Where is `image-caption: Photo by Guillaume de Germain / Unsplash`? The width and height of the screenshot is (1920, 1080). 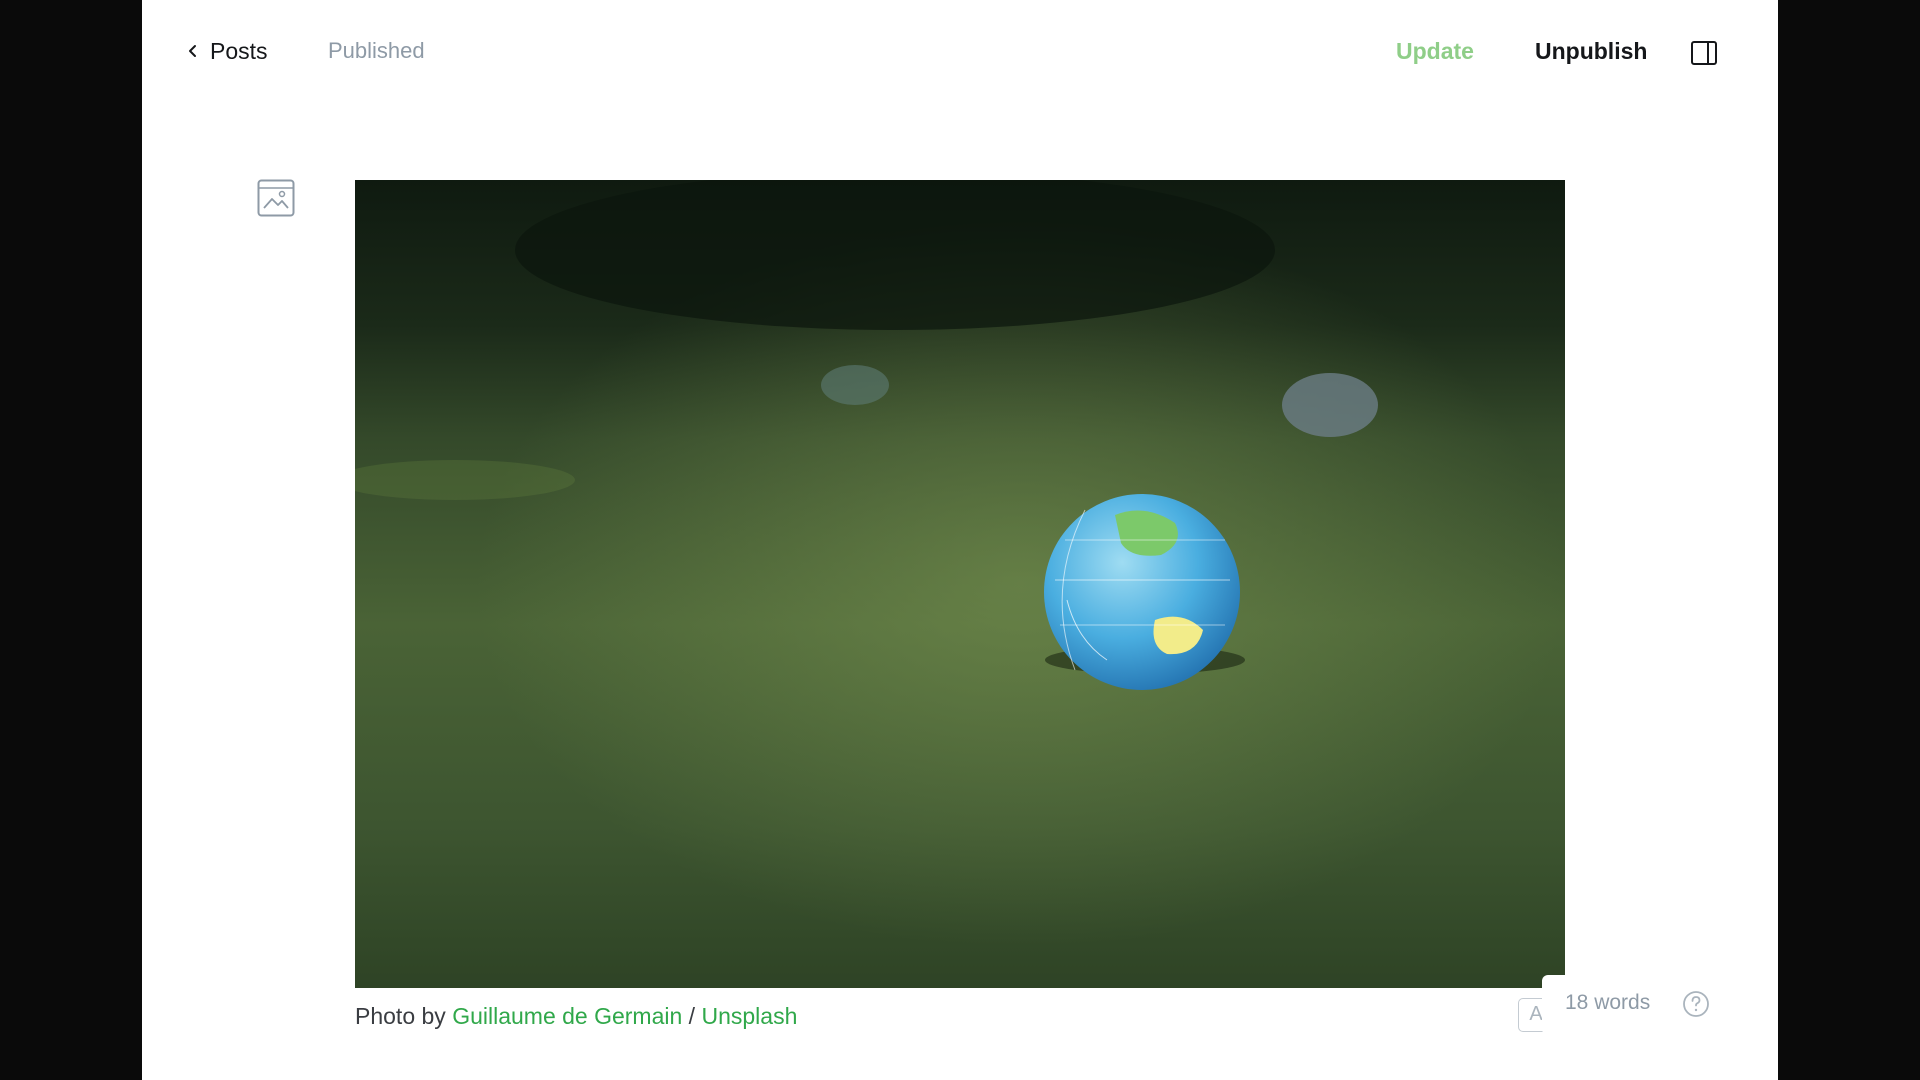
image-caption: Photo by Guillaume de Germain / Unsplash is located at coordinates (576, 1016).